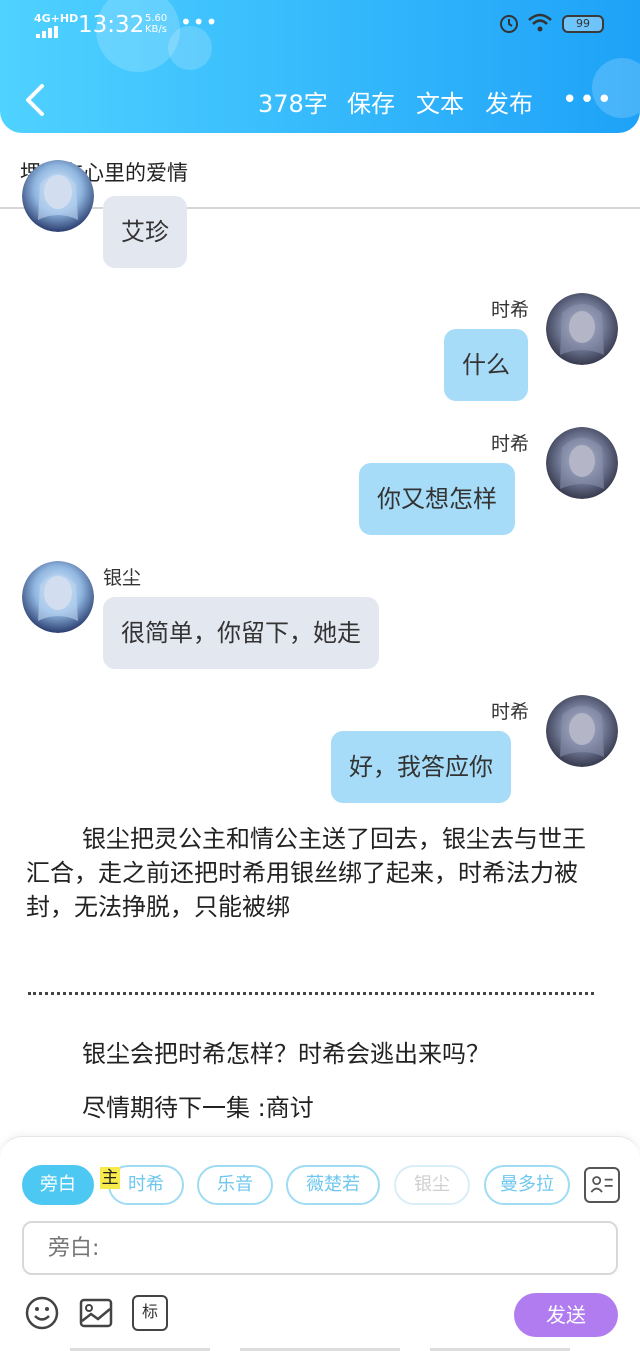 This screenshot has height=1351, width=640. What do you see at coordinates (540, 22) in the screenshot?
I see `wifi-icon` at bounding box center [540, 22].